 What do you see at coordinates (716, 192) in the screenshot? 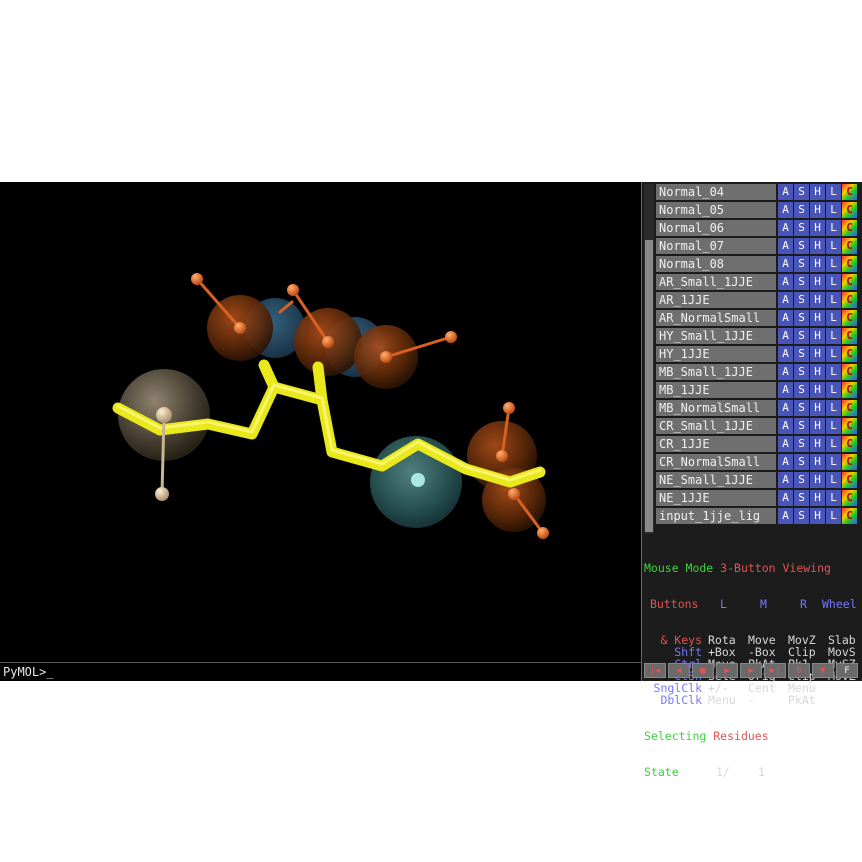
I see `object-name: Normal_04` at bounding box center [716, 192].